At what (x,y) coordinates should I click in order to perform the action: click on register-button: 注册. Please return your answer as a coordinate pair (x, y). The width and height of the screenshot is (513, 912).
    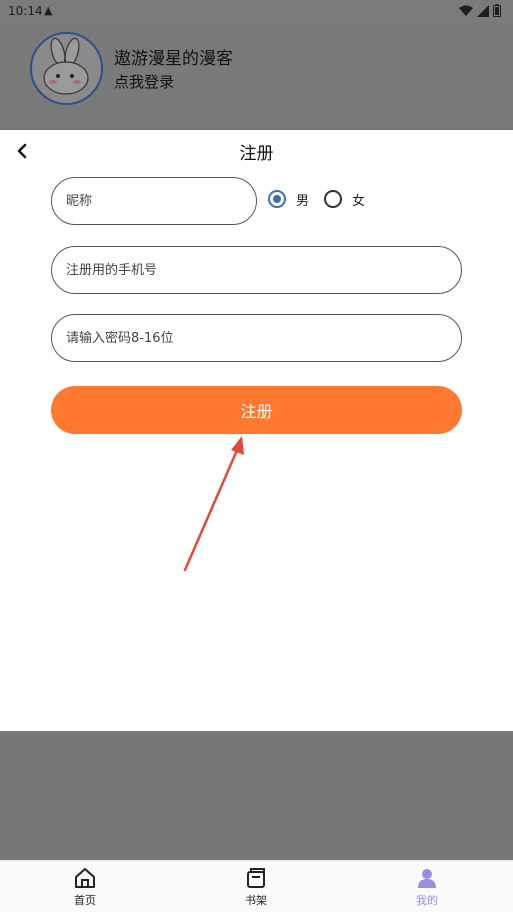
    Looking at the image, I should click on (256, 410).